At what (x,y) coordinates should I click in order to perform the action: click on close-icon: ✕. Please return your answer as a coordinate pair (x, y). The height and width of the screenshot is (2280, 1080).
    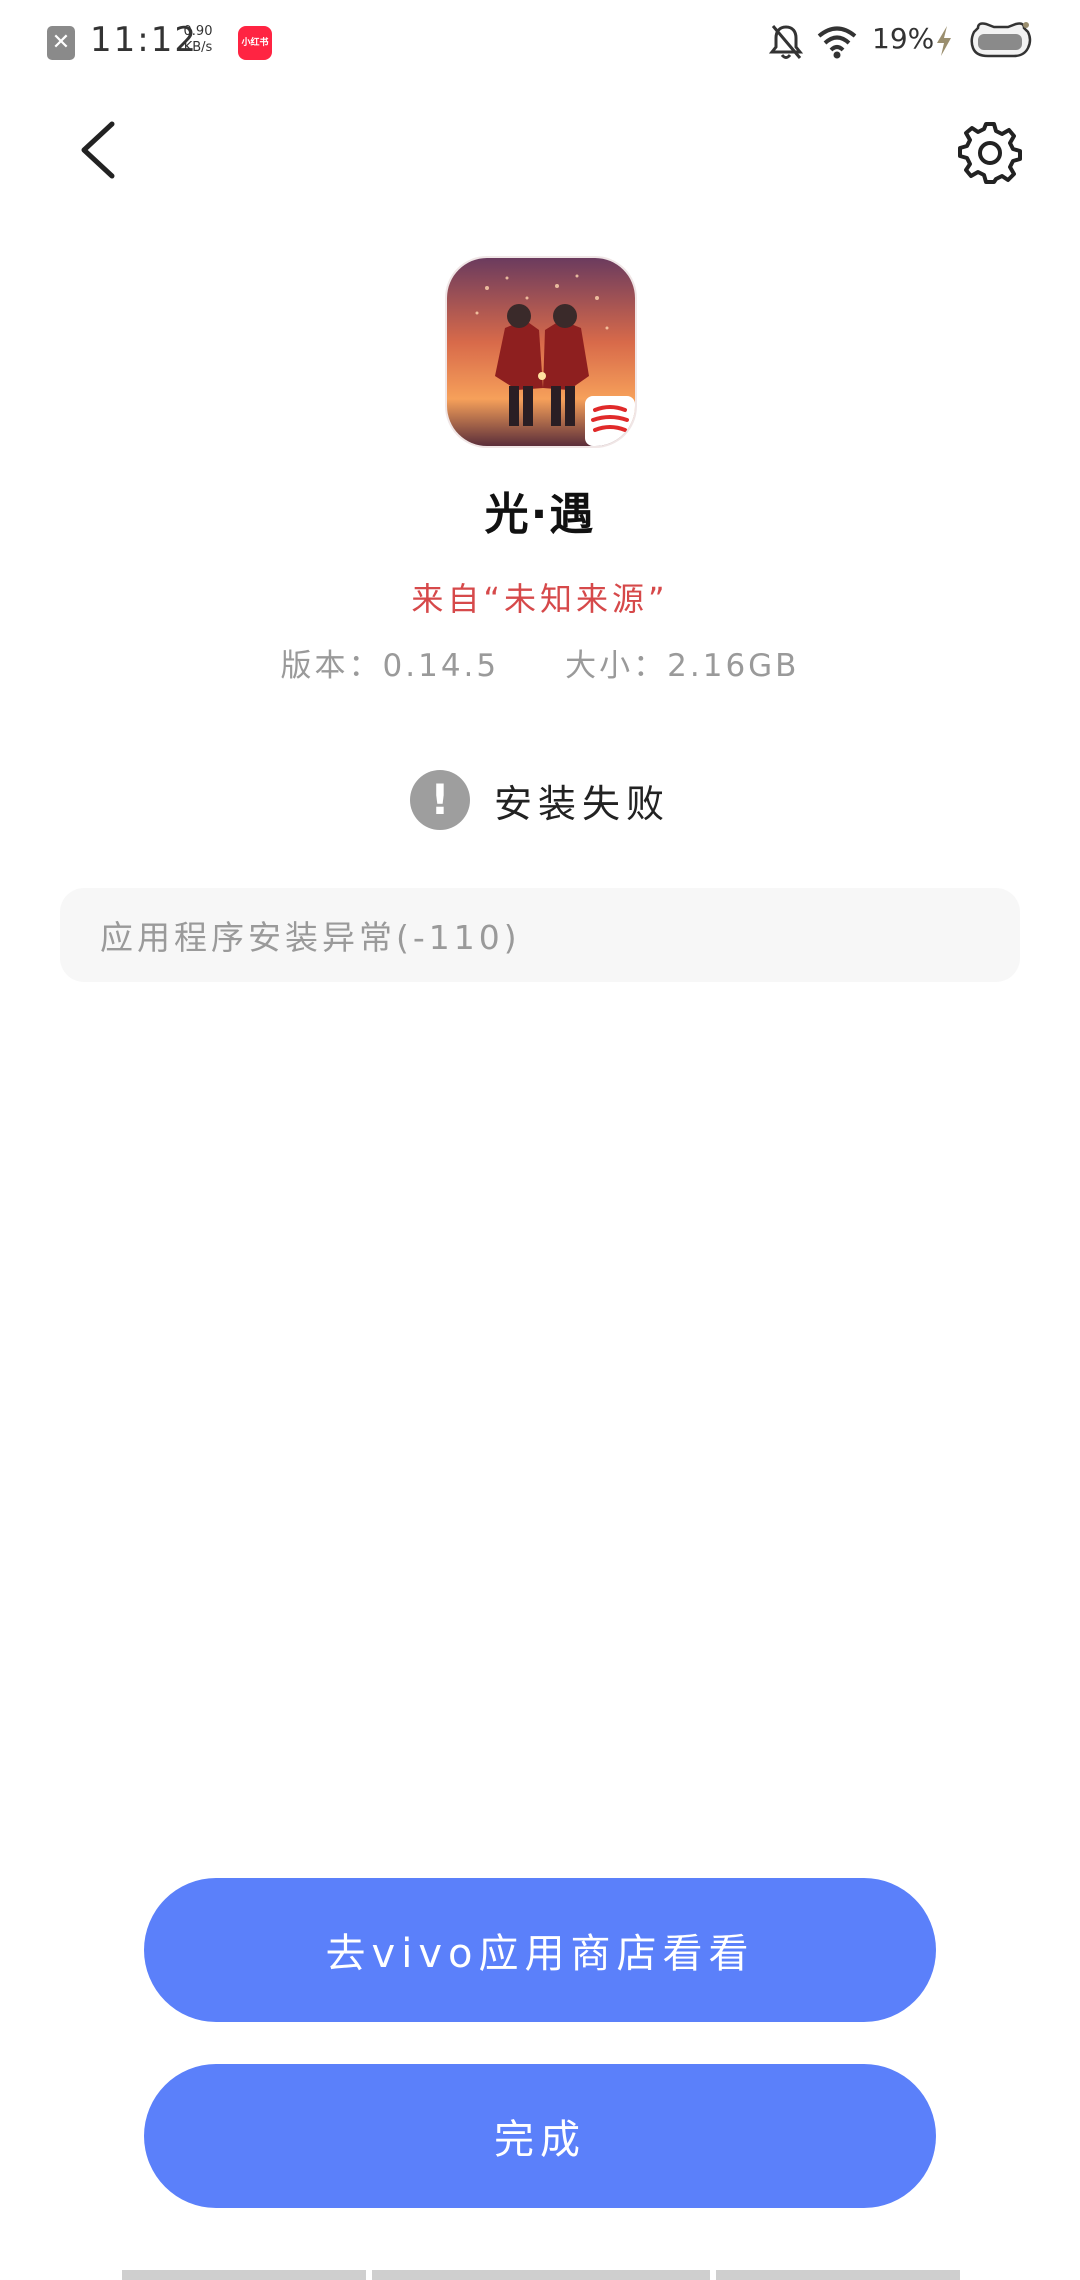
    Looking at the image, I should click on (61, 43).